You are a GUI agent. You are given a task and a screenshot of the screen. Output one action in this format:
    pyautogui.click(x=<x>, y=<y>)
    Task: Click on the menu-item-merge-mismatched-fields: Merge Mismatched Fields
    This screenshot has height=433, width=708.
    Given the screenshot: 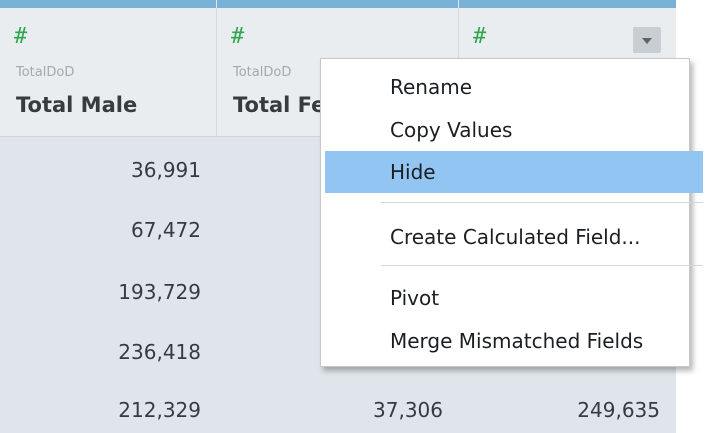 What is the action you would take?
    pyautogui.click(x=514, y=341)
    